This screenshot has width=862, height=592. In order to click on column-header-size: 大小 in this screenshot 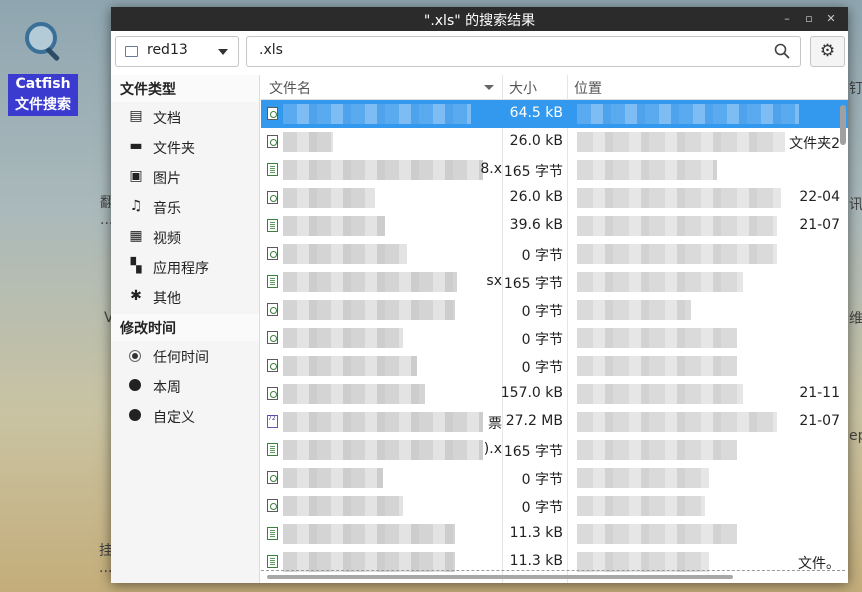, I will do `click(523, 88)`.